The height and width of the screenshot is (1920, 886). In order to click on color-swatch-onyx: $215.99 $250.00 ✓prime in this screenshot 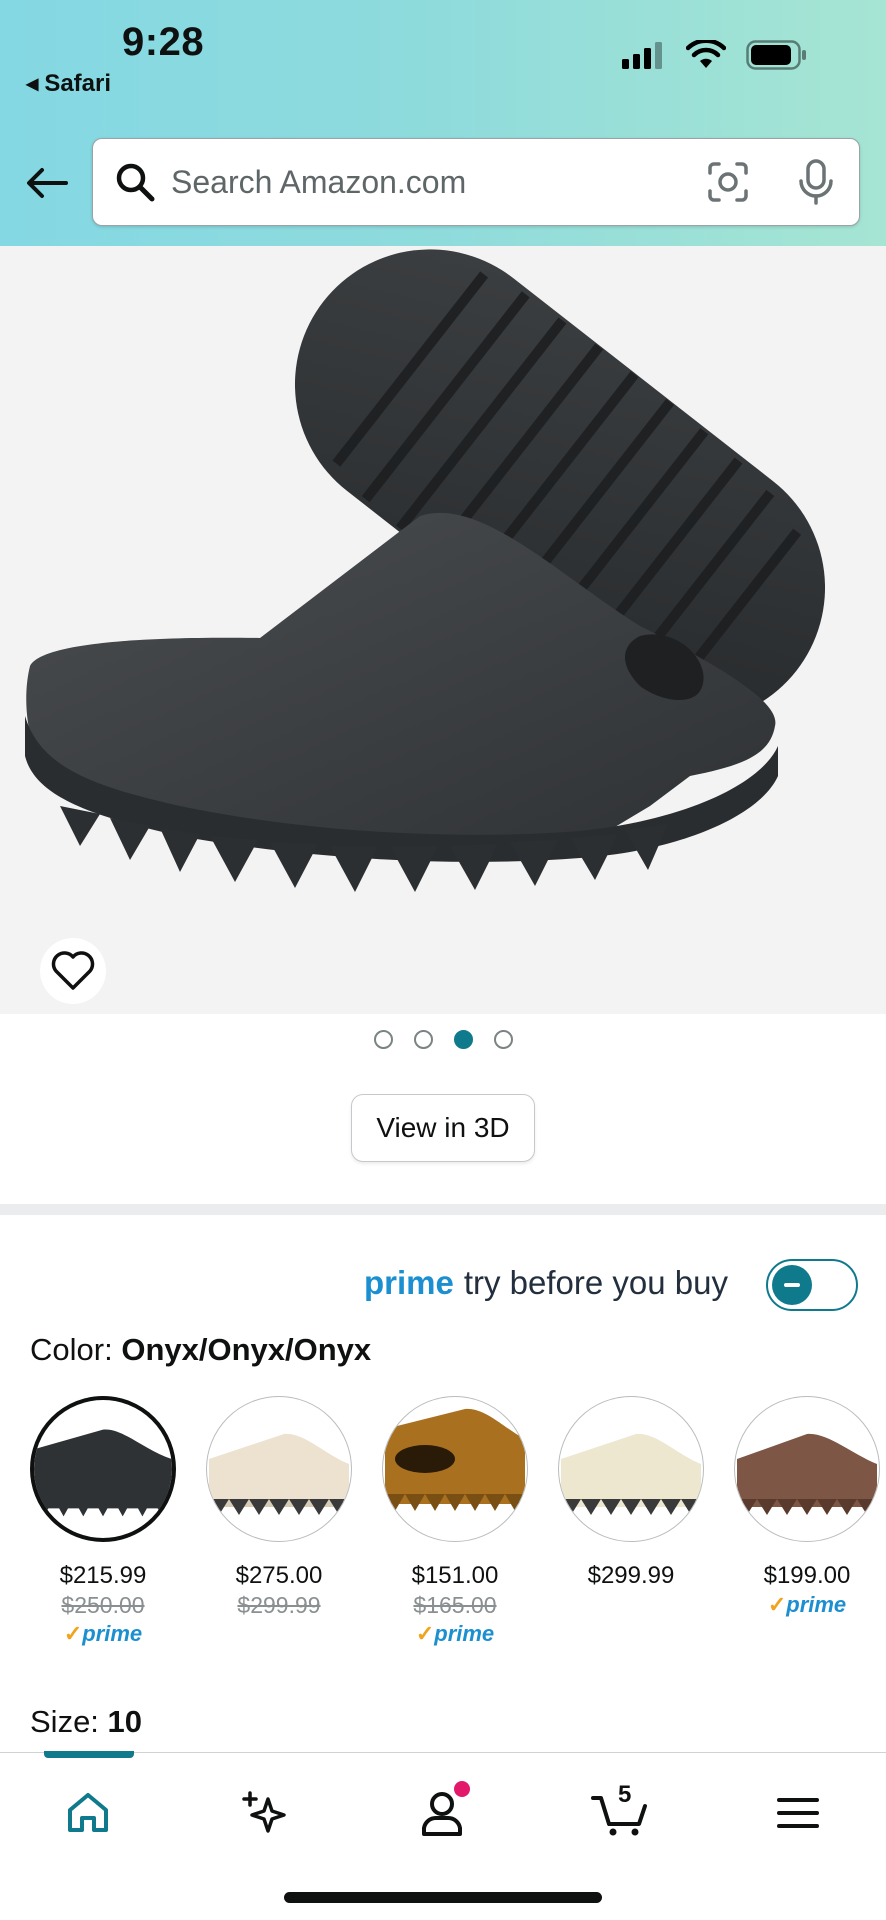, I will do `click(103, 1521)`.